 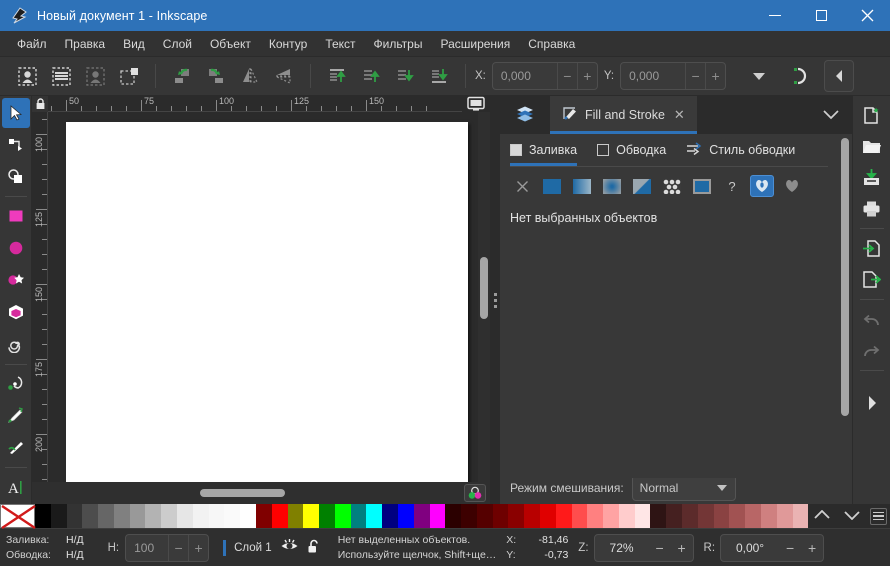 What do you see at coordinates (845, 277) in the screenshot?
I see `panel-scroll-thumb` at bounding box center [845, 277].